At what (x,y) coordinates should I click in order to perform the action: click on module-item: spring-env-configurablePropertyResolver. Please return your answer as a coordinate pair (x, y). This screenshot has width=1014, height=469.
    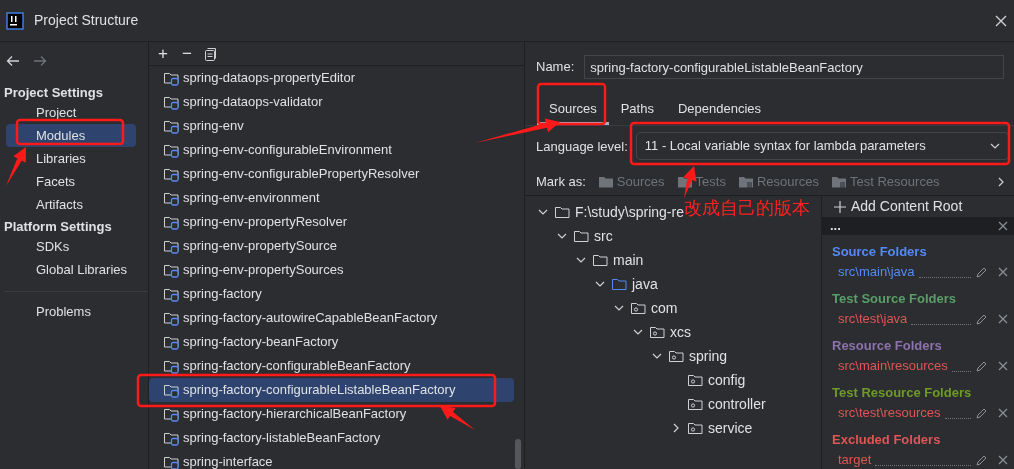
    Looking at the image, I should click on (331, 174).